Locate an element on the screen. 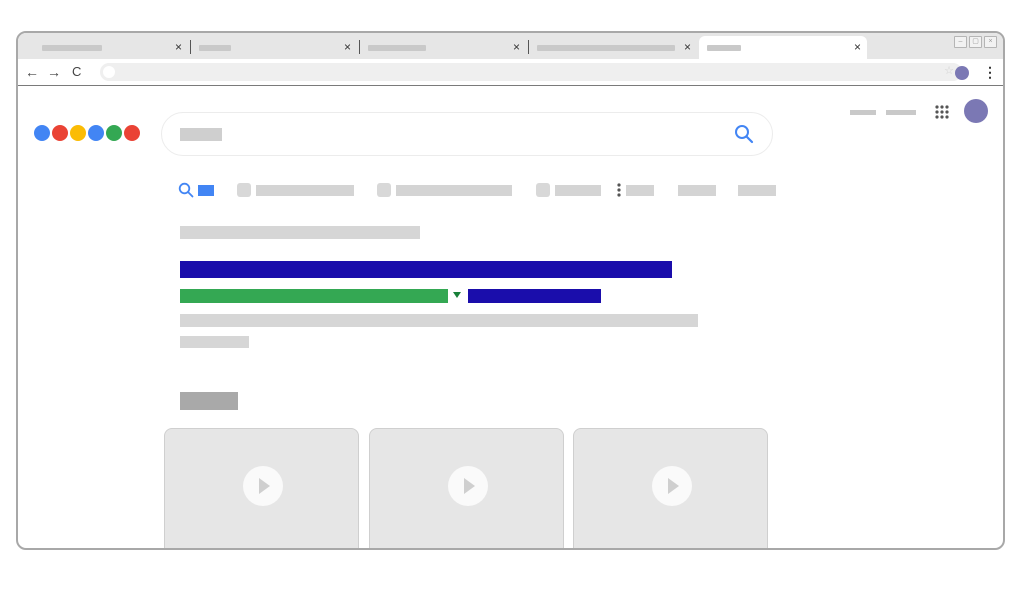 Image resolution: width=1024 pixels, height=614 pixels. tab-more is located at coordinates (635, 190).